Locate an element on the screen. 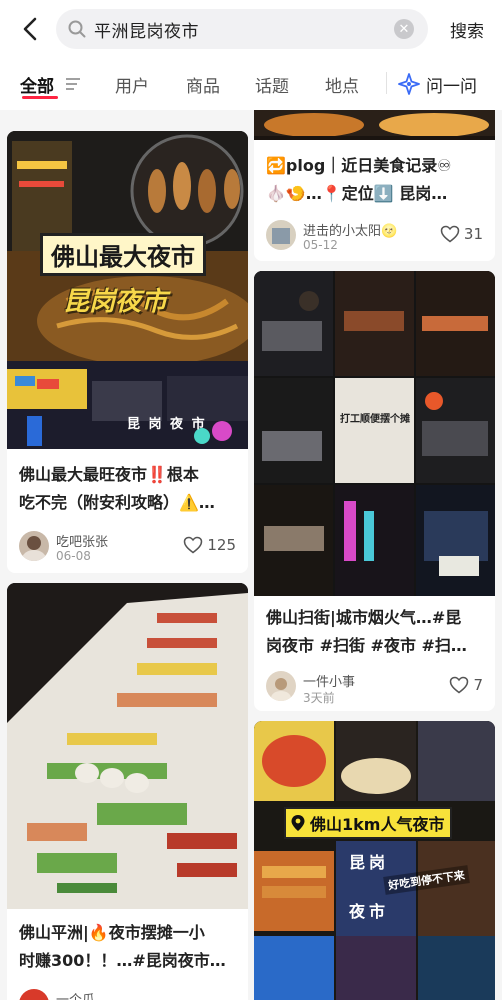 Image resolution: width=502 pixels, height=1000 pixels. search-input: 平洲昆岗夜市 ✕ is located at coordinates (242, 29).